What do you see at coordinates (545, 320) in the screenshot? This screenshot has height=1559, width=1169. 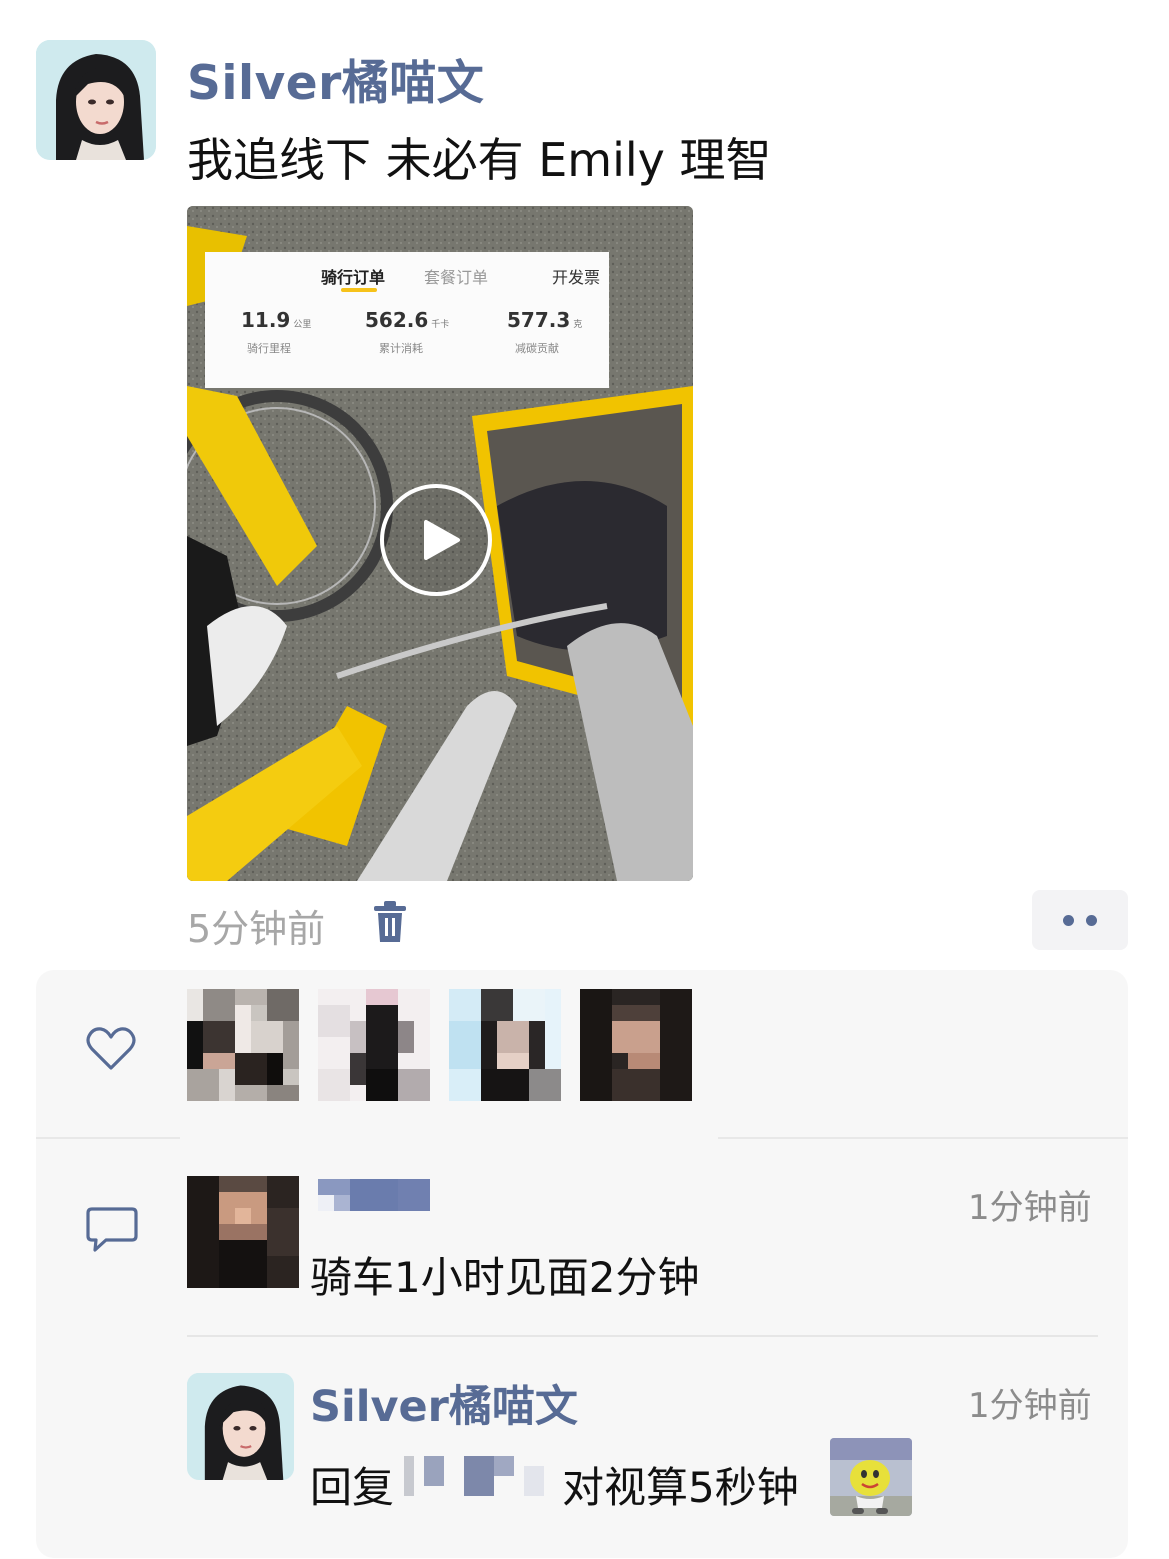 I see `stat-carbon-value: 577.3 克` at bounding box center [545, 320].